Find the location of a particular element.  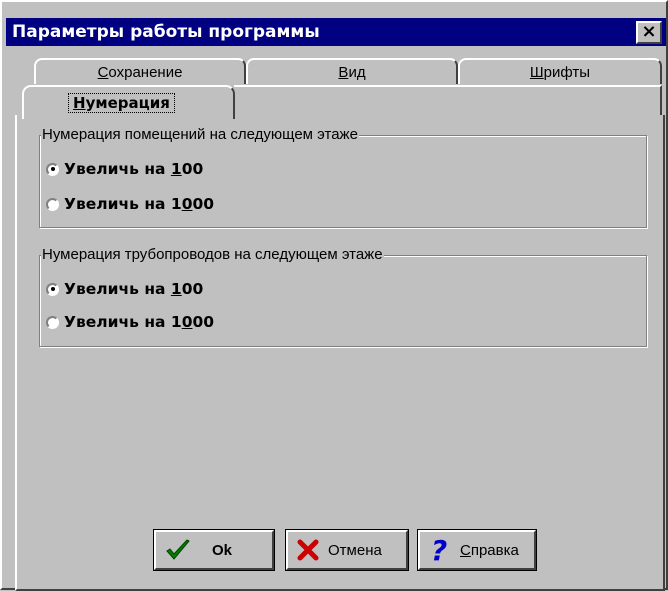

checkmark-icon is located at coordinates (178, 550).